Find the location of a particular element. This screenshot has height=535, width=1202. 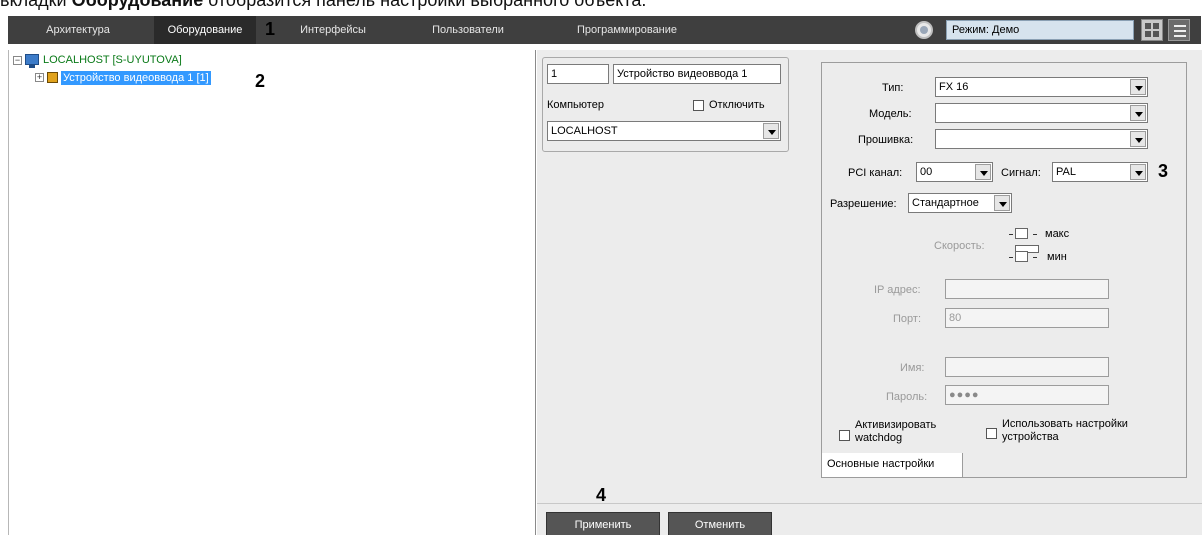

password-label: Пароль: is located at coordinates (907, 397).